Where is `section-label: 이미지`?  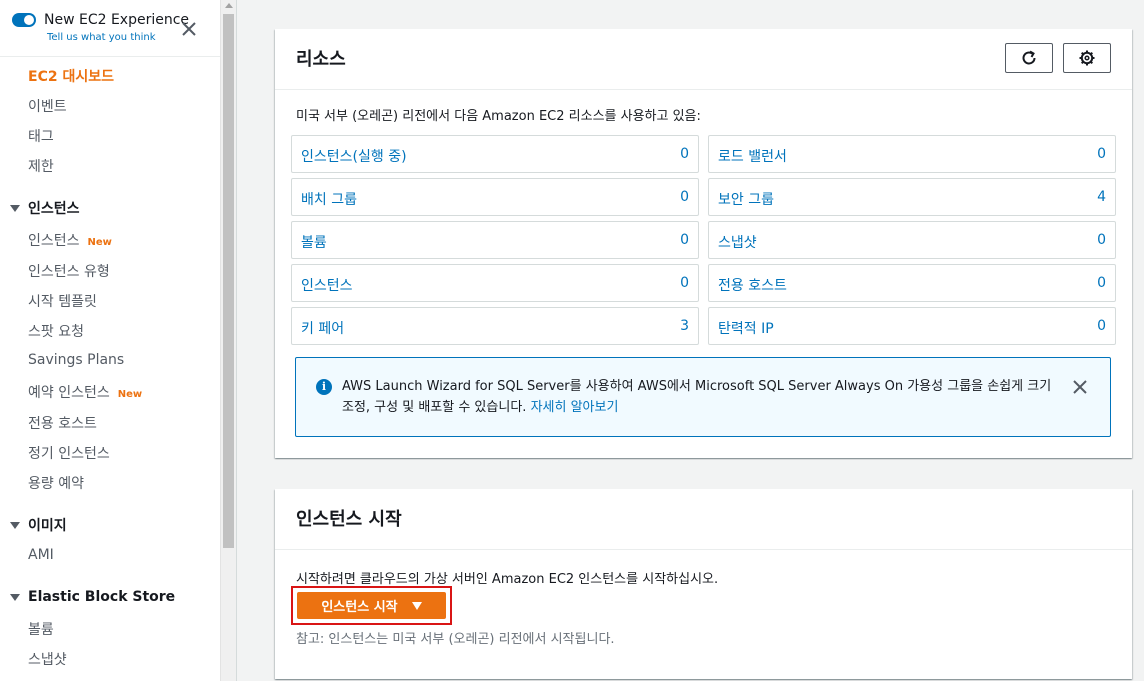 section-label: 이미지 is located at coordinates (47, 526).